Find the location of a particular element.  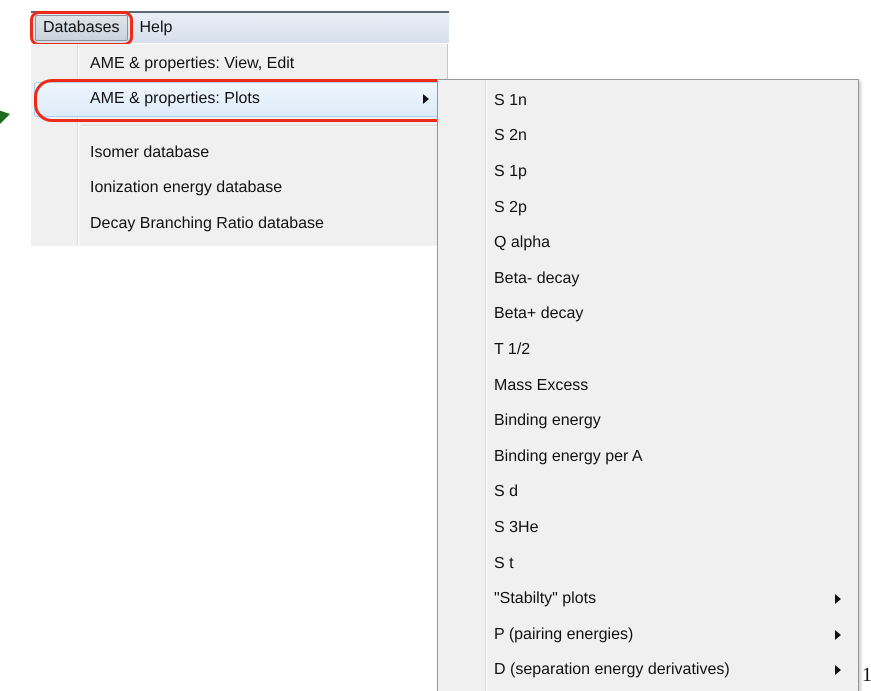

menu-item: Beta+ decay is located at coordinates (648, 314).